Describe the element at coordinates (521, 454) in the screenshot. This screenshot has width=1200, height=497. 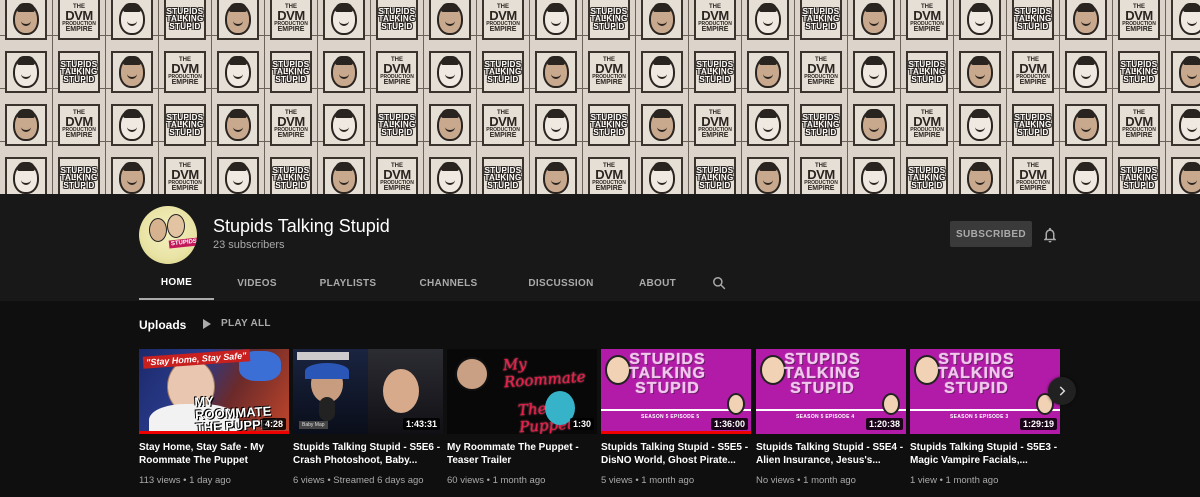
I see `video-title: My Roommate The Puppet - Teaser Trailer` at that location.